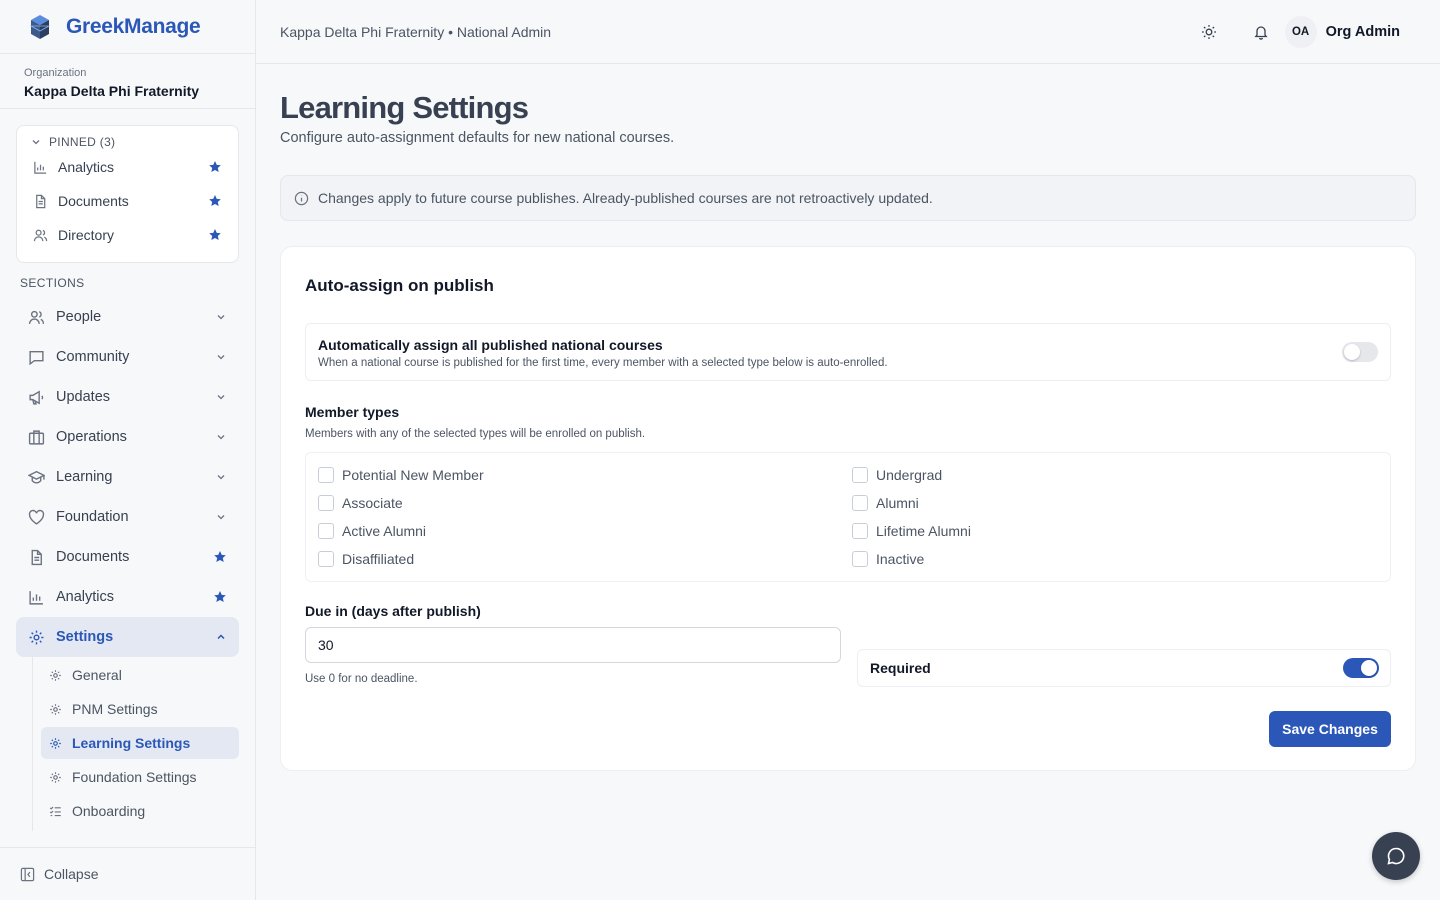  What do you see at coordinates (79, 317) in the screenshot?
I see `nav-item-label: People` at bounding box center [79, 317].